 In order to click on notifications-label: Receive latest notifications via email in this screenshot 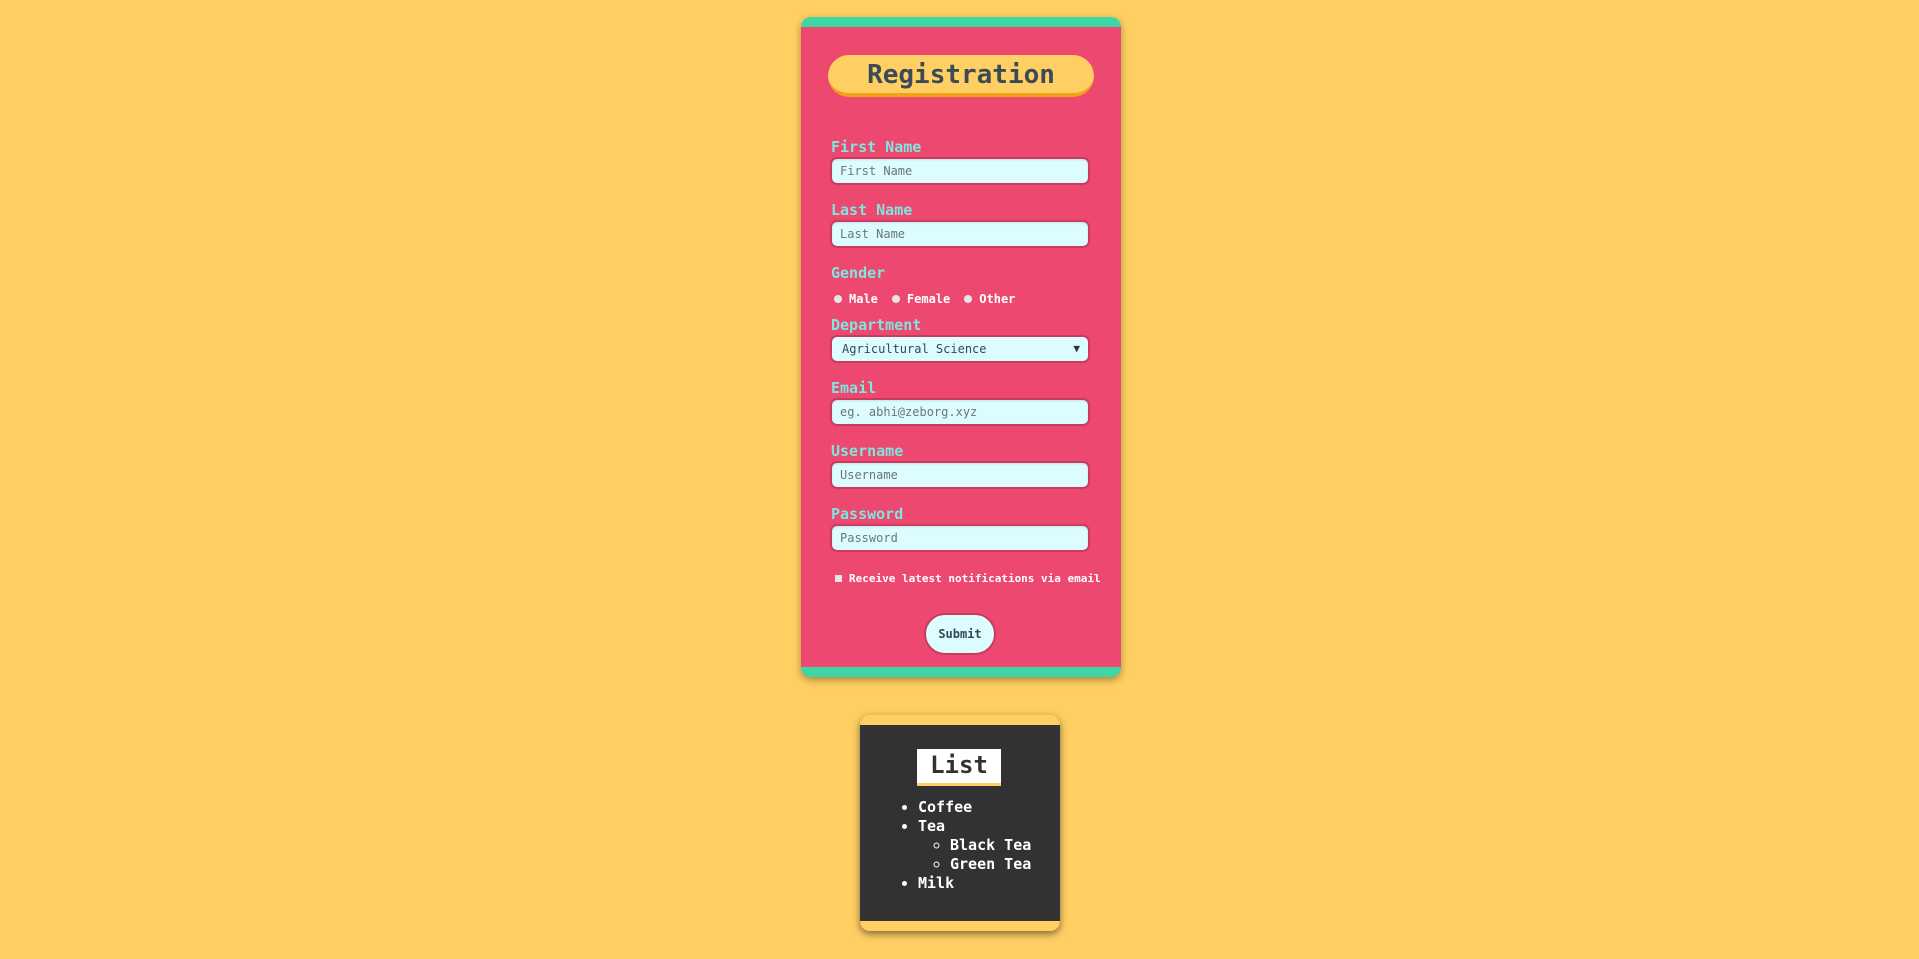, I will do `click(975, 578)`.